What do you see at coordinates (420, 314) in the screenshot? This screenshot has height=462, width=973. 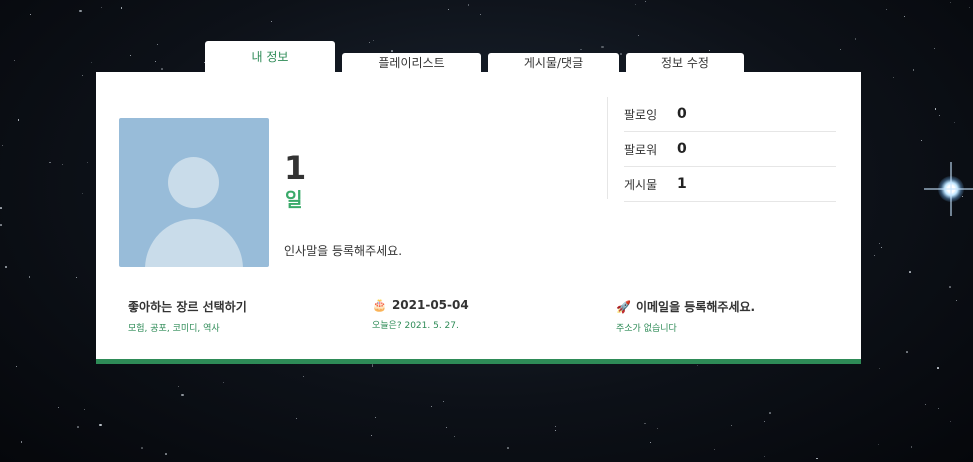 I see `birthday-block: 🎂 2021-05-04 오늘은? 2021. 5. 27.` at bounding box center [420, 314].